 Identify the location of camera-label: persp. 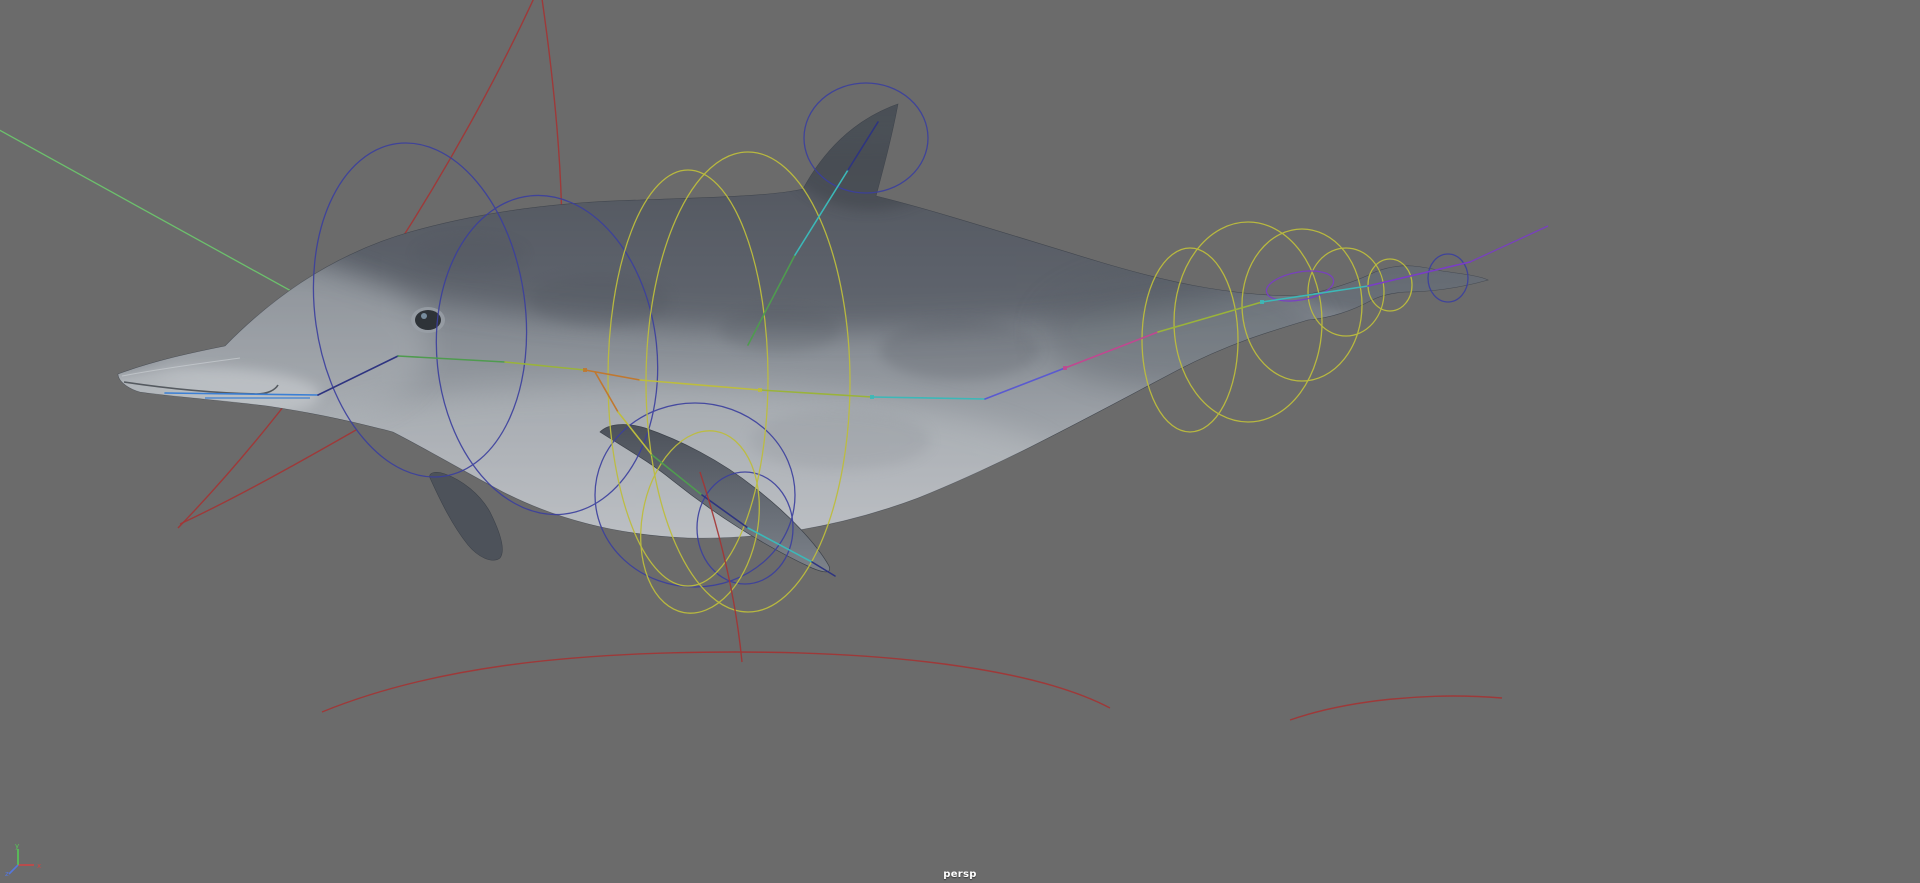
(960, 874).